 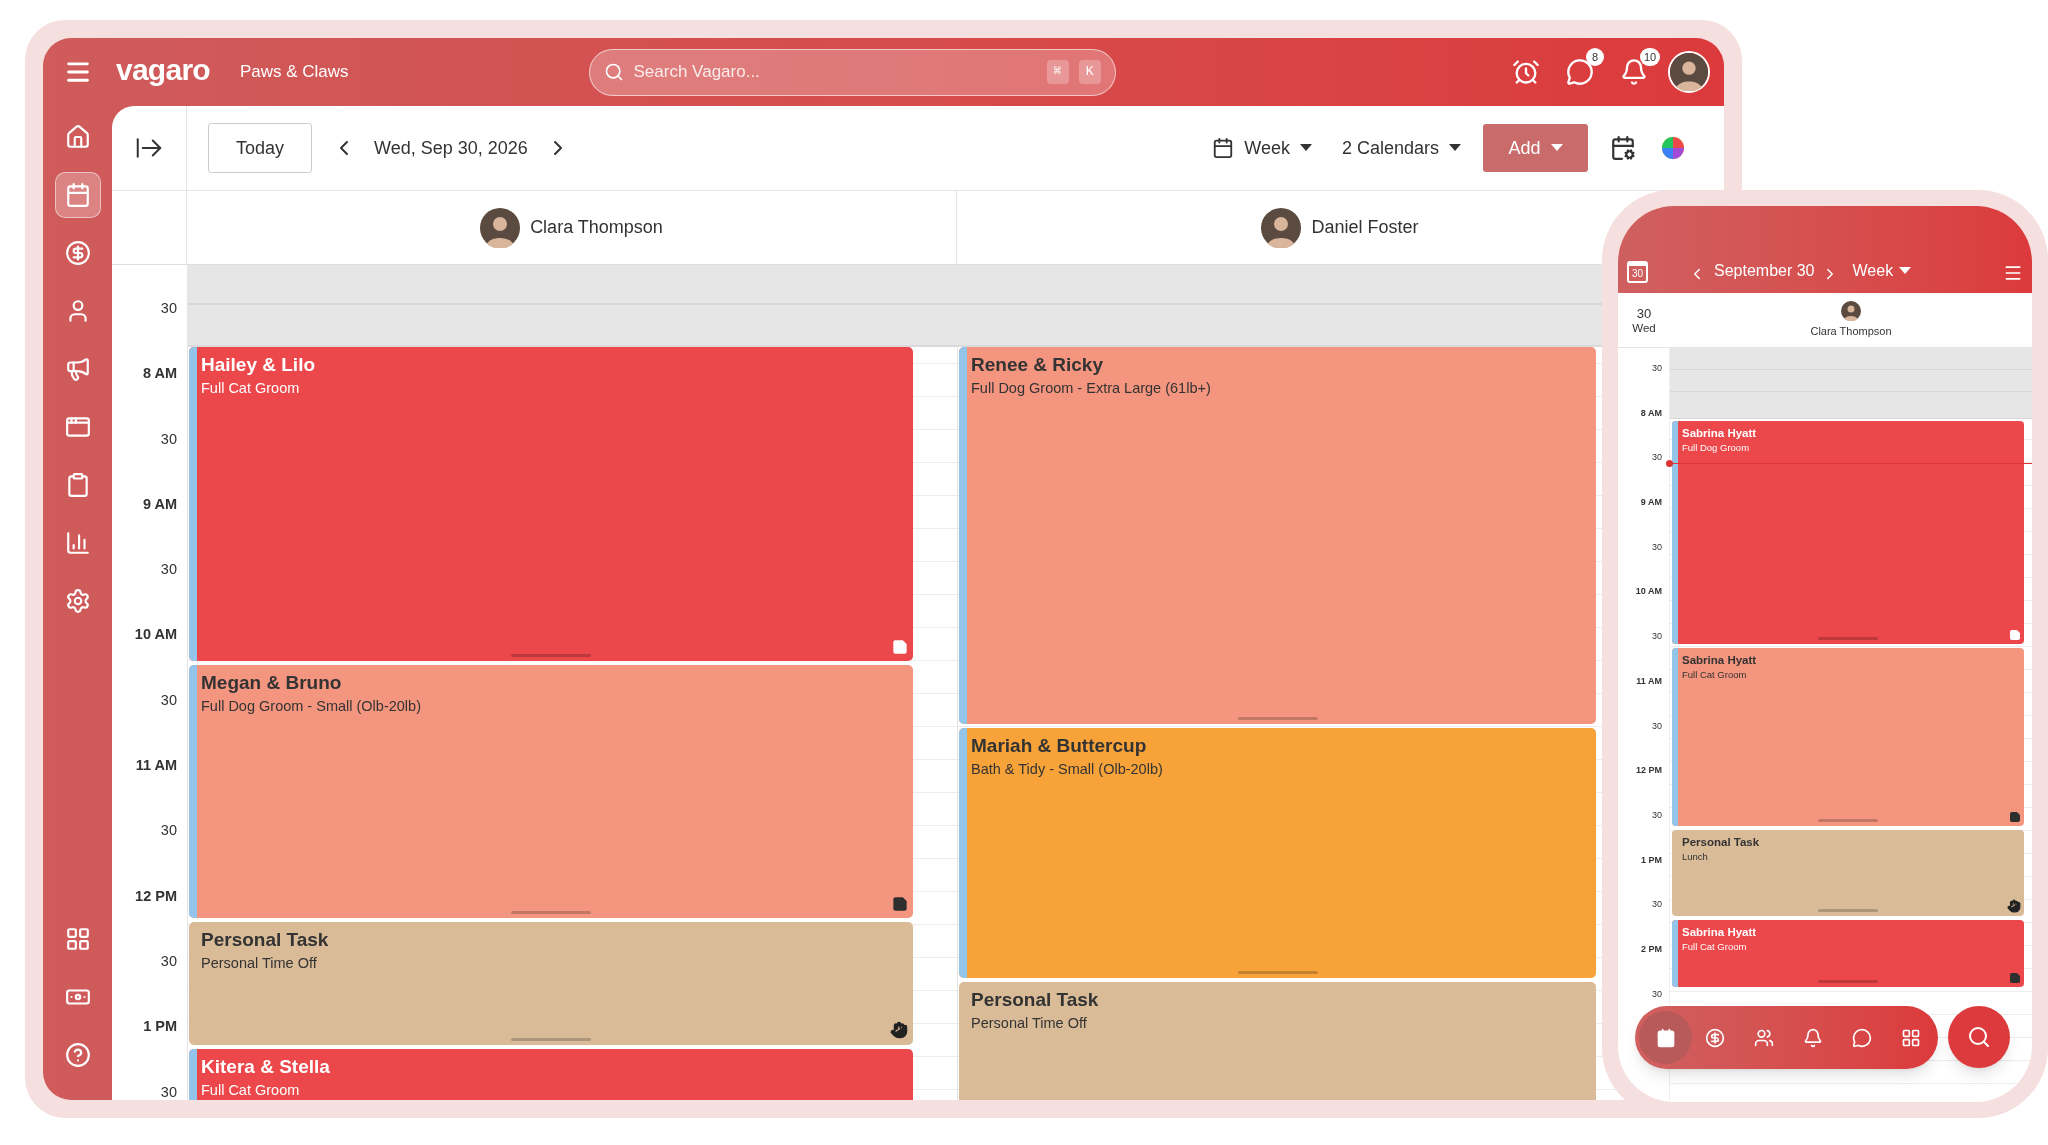 I want to click on calendar-date-icon: 30, so click(x=1637, y=272).